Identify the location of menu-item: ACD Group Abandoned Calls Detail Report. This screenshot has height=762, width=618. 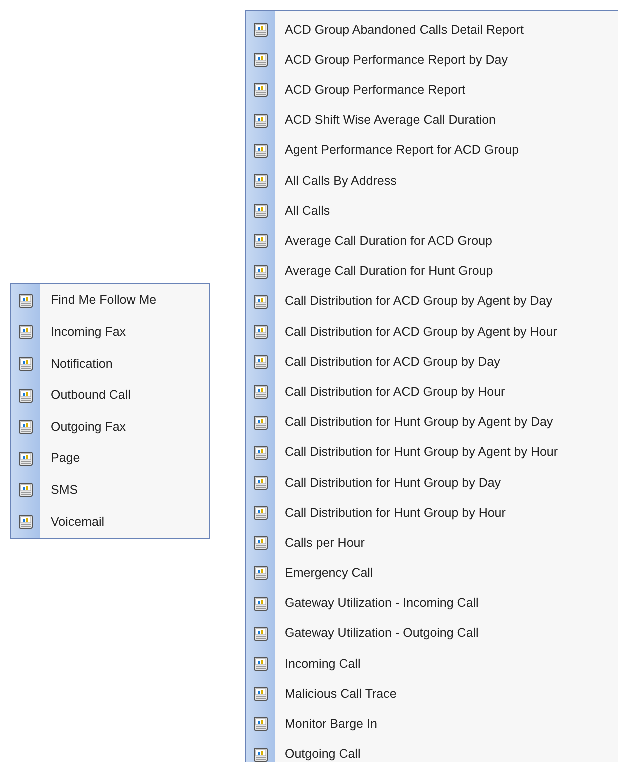
(404, 30).